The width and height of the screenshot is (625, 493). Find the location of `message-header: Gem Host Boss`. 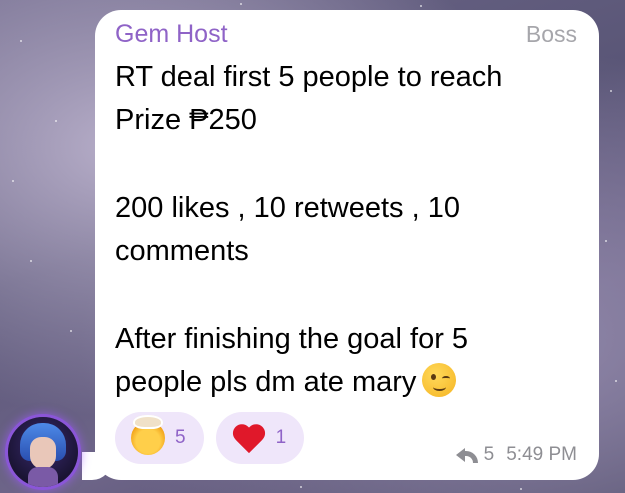

message-header: Gem Host Boss is located at coordinates (346, 38).